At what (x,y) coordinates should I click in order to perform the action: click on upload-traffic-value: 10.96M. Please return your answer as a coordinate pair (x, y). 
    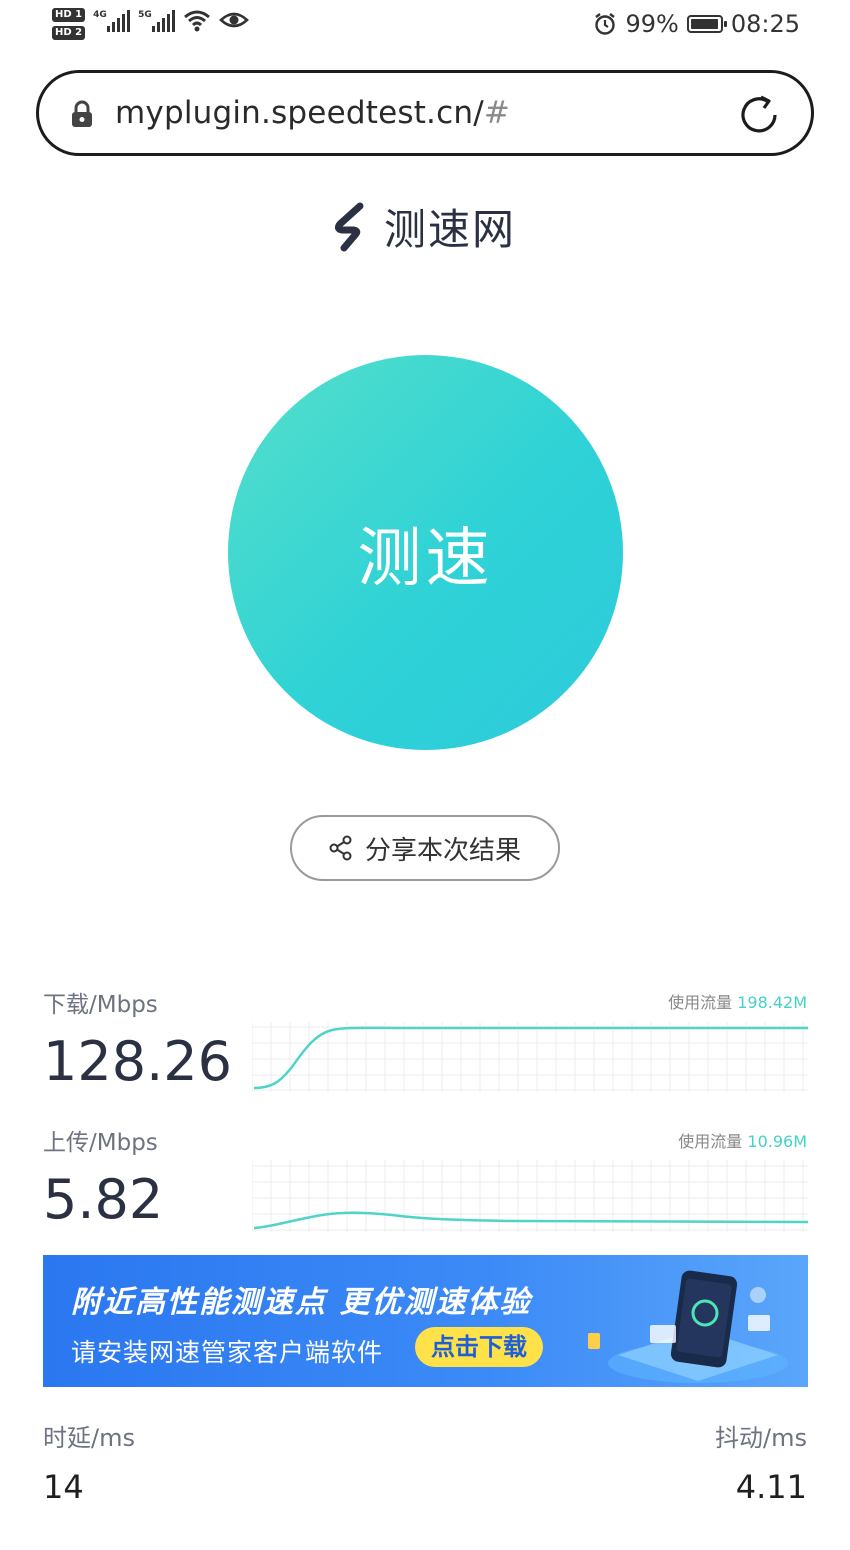
    Looking at the image, I should click on (777, 1141).